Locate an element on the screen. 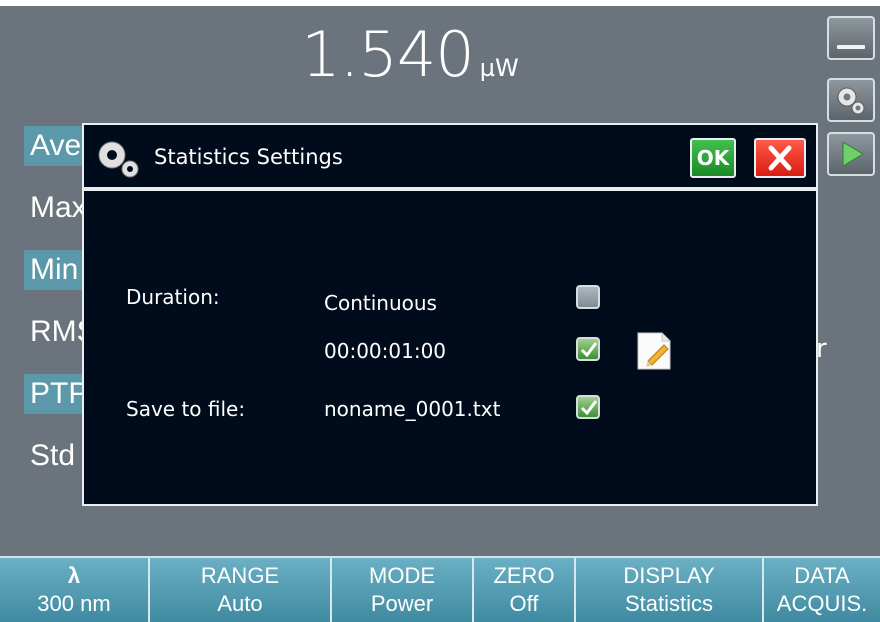 Image resolution: width=880 pixels, height=622 pixels. duration-time-checkbox is located at coordinates (588, 349).